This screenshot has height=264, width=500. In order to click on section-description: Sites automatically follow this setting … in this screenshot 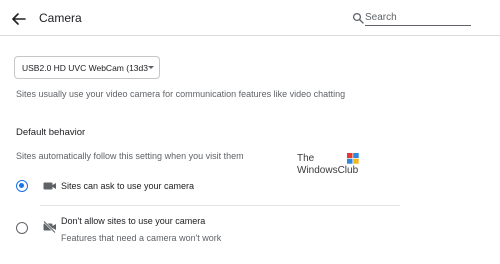, I will do `click(130, 156)`.